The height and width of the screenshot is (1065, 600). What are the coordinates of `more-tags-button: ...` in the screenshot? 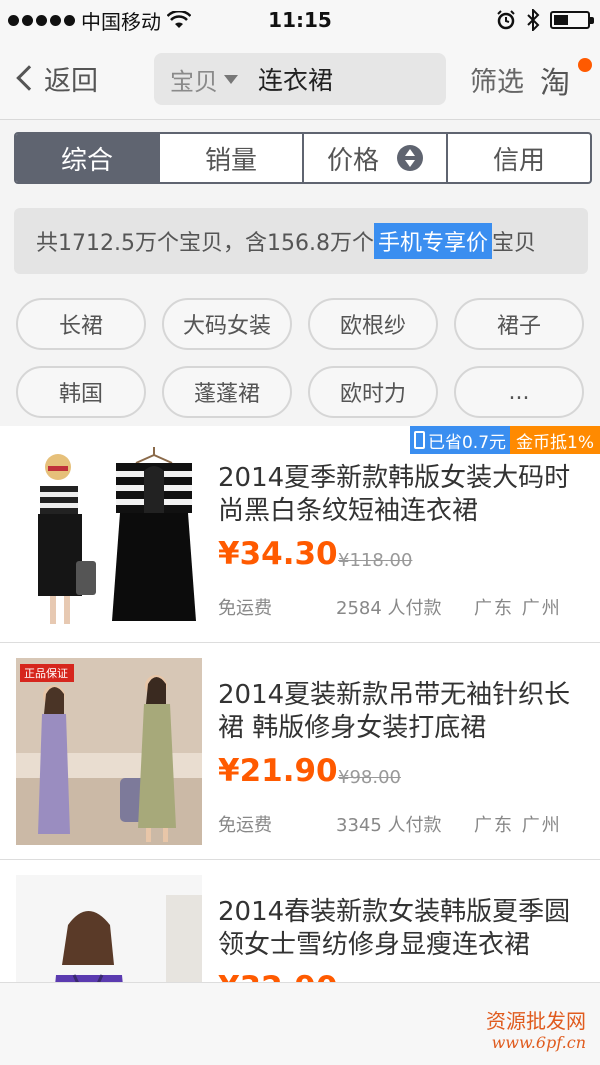 It's located at (519, 392).